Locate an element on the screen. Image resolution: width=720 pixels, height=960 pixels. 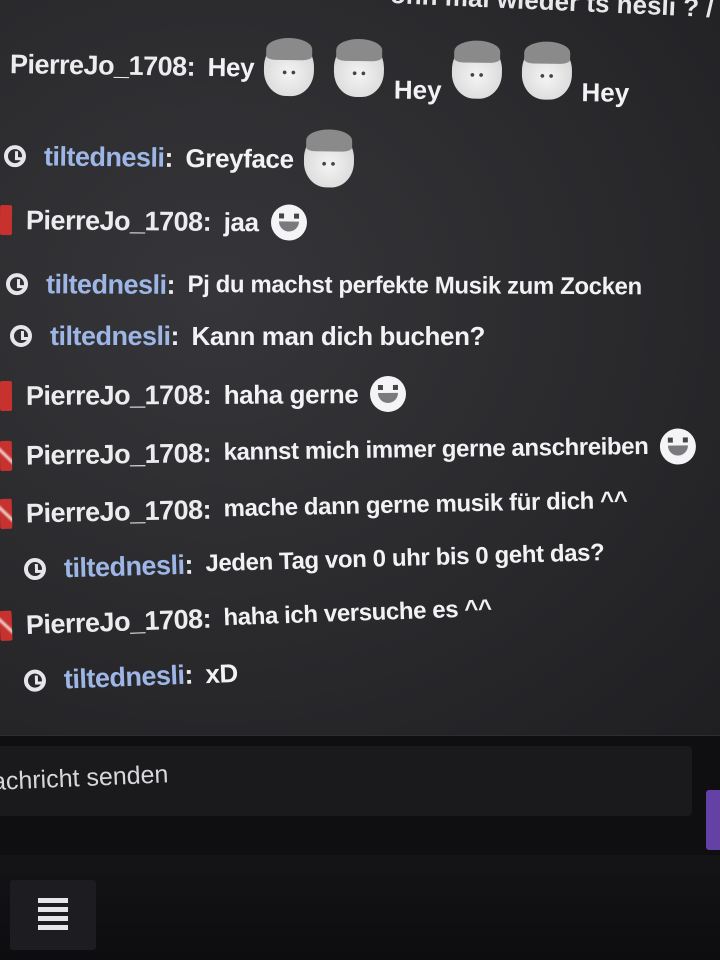
message-text: mache dann gerne musik für dich ^^ is located at coordinates (425, 504).